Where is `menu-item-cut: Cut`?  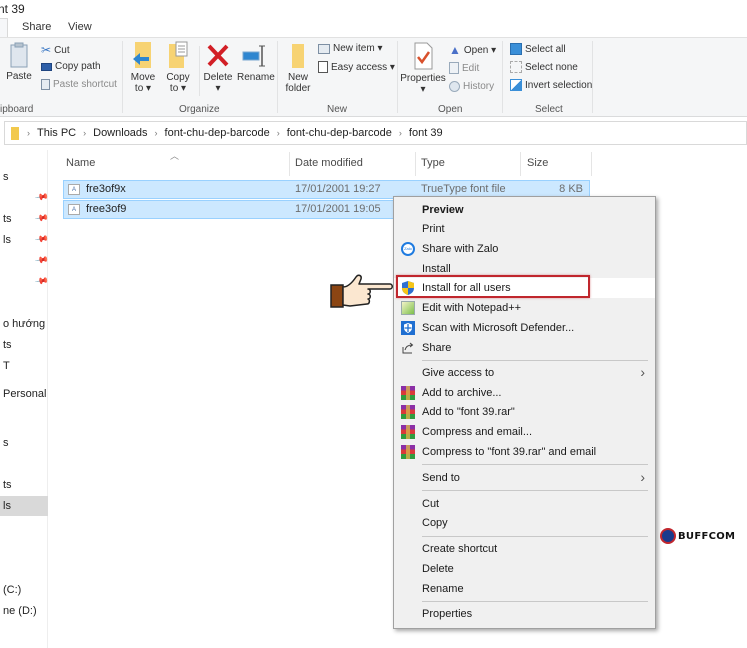 menu-item-cut: Cut is located at coordinates (524, 504).